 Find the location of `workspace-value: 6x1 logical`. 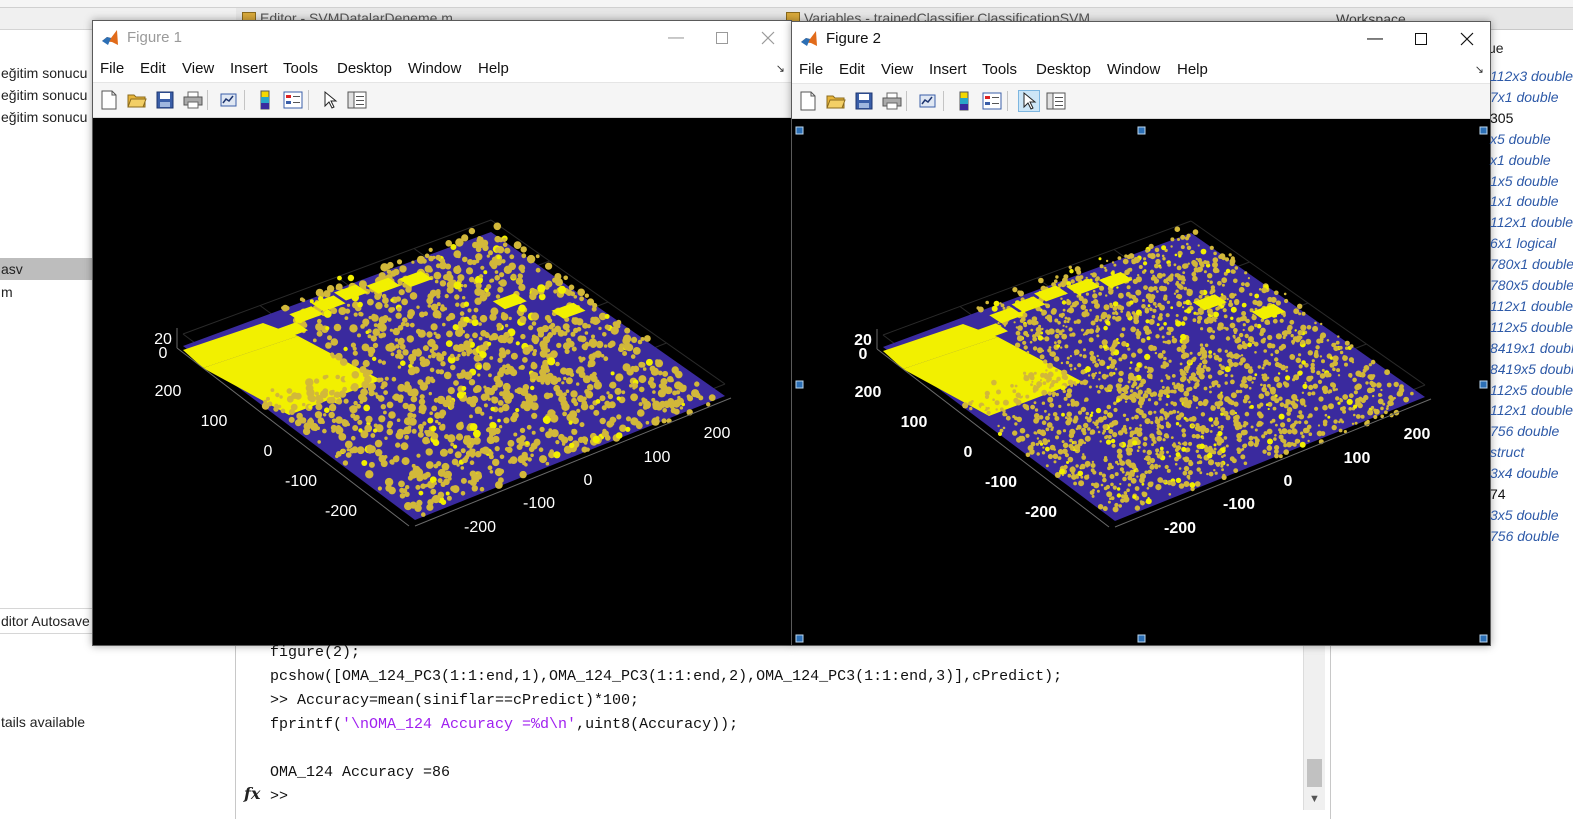

workspace-value: 6x1 logical is located at coordinates (1523, 243).